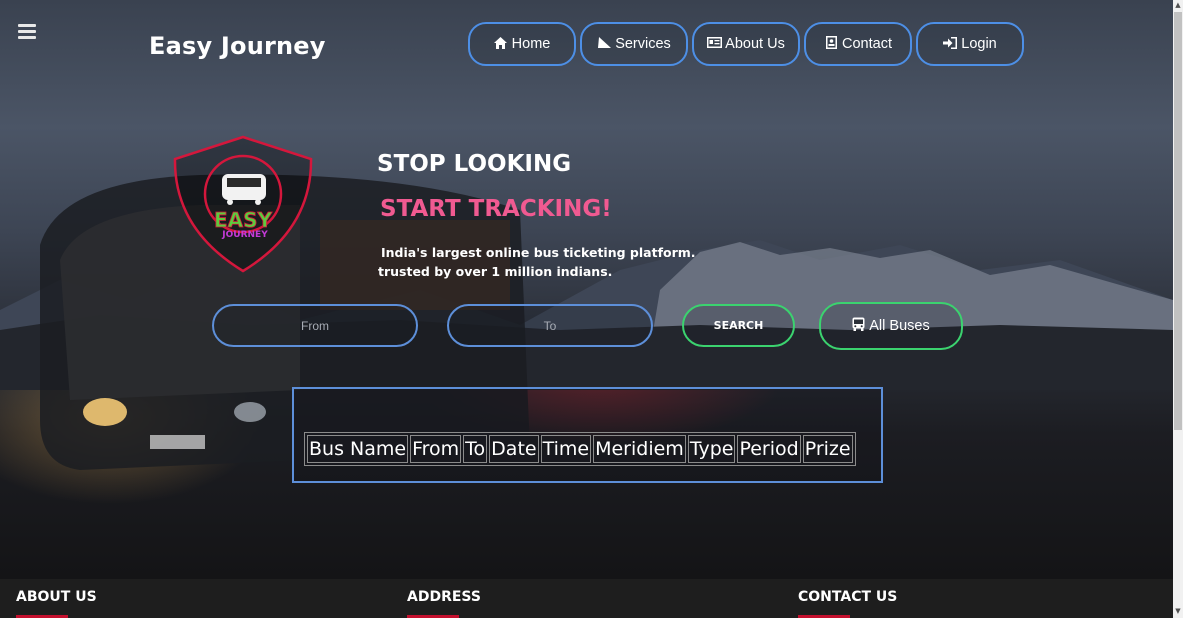  I want to click on column-header-meridiem: Meridiem, so click(639, 449).